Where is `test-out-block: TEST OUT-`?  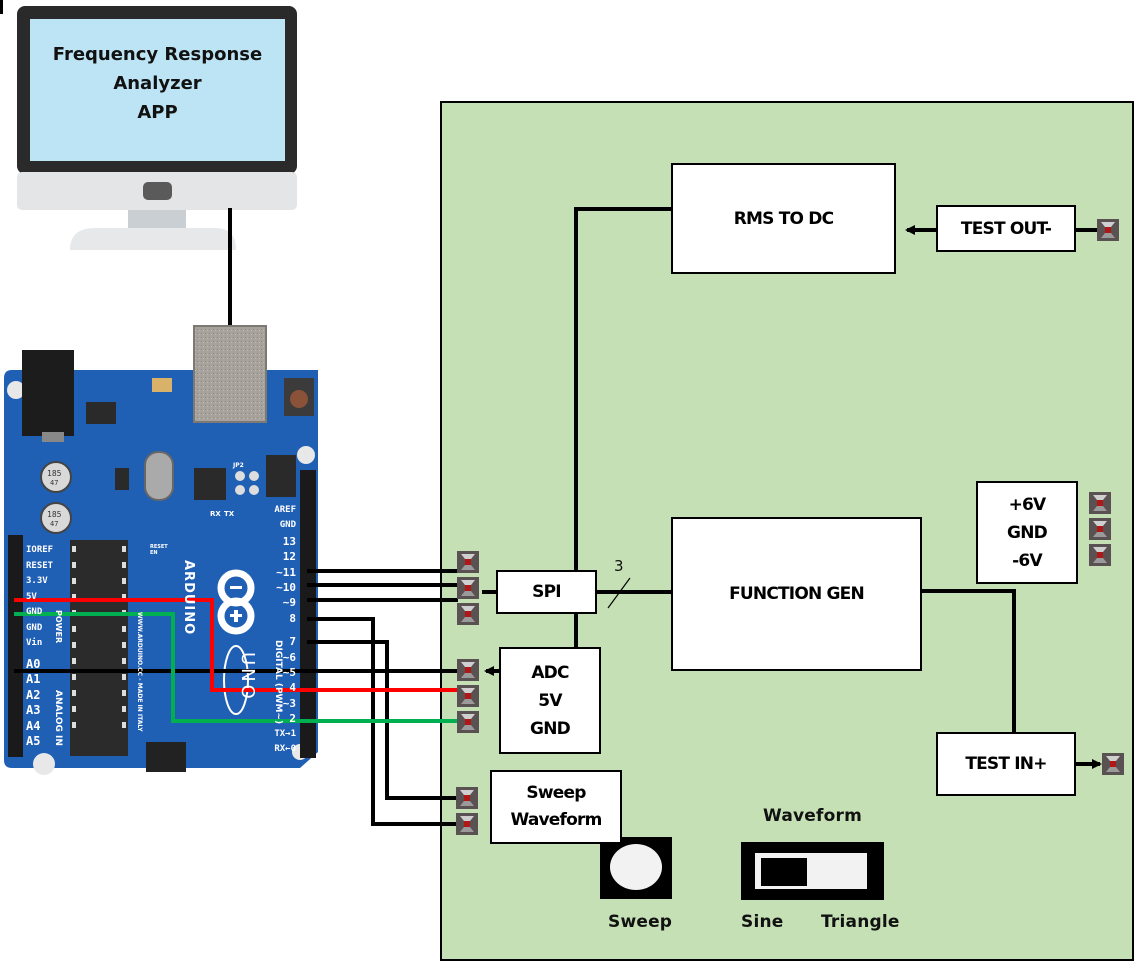 test-out-block: TEST OUT- is located at coordinates (1006, 228).